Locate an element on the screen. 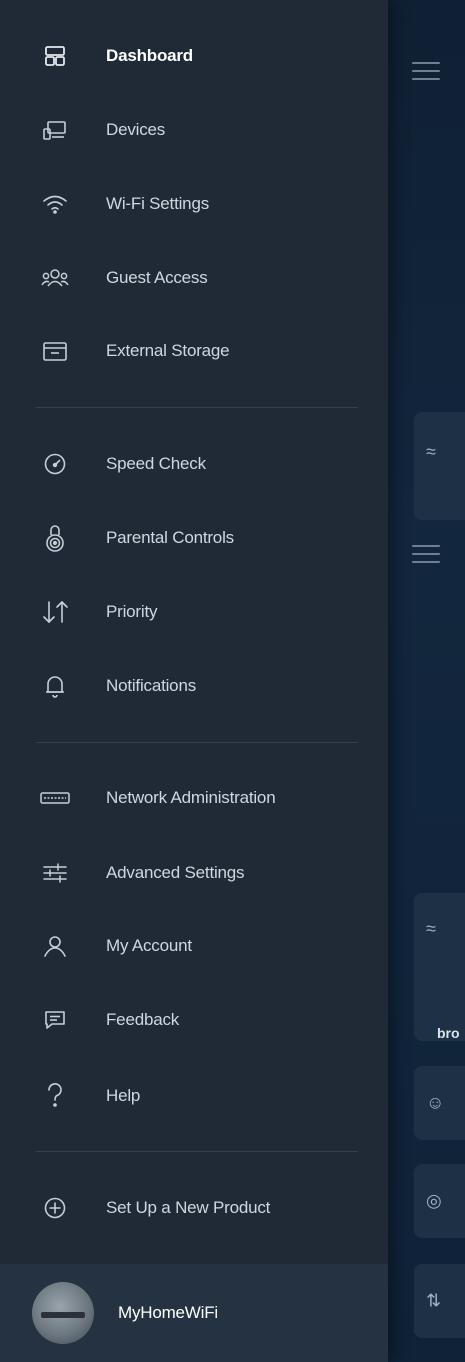 This screenshot has height=1362, width=465. nav-item-help: Help is located at coordinates (194, 1096).